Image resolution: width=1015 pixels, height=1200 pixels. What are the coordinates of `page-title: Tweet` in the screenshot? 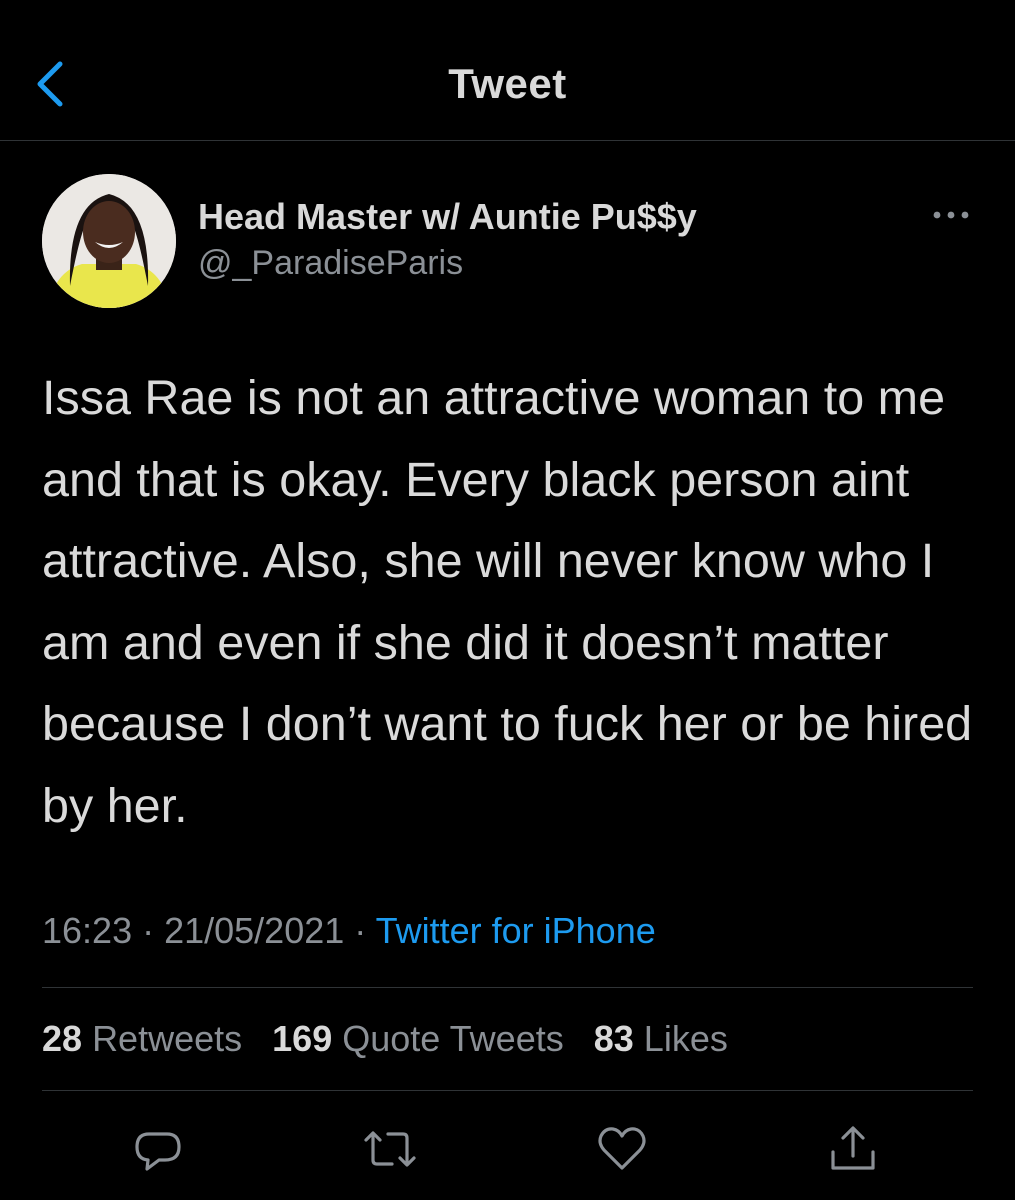 It's located at (507, 83).